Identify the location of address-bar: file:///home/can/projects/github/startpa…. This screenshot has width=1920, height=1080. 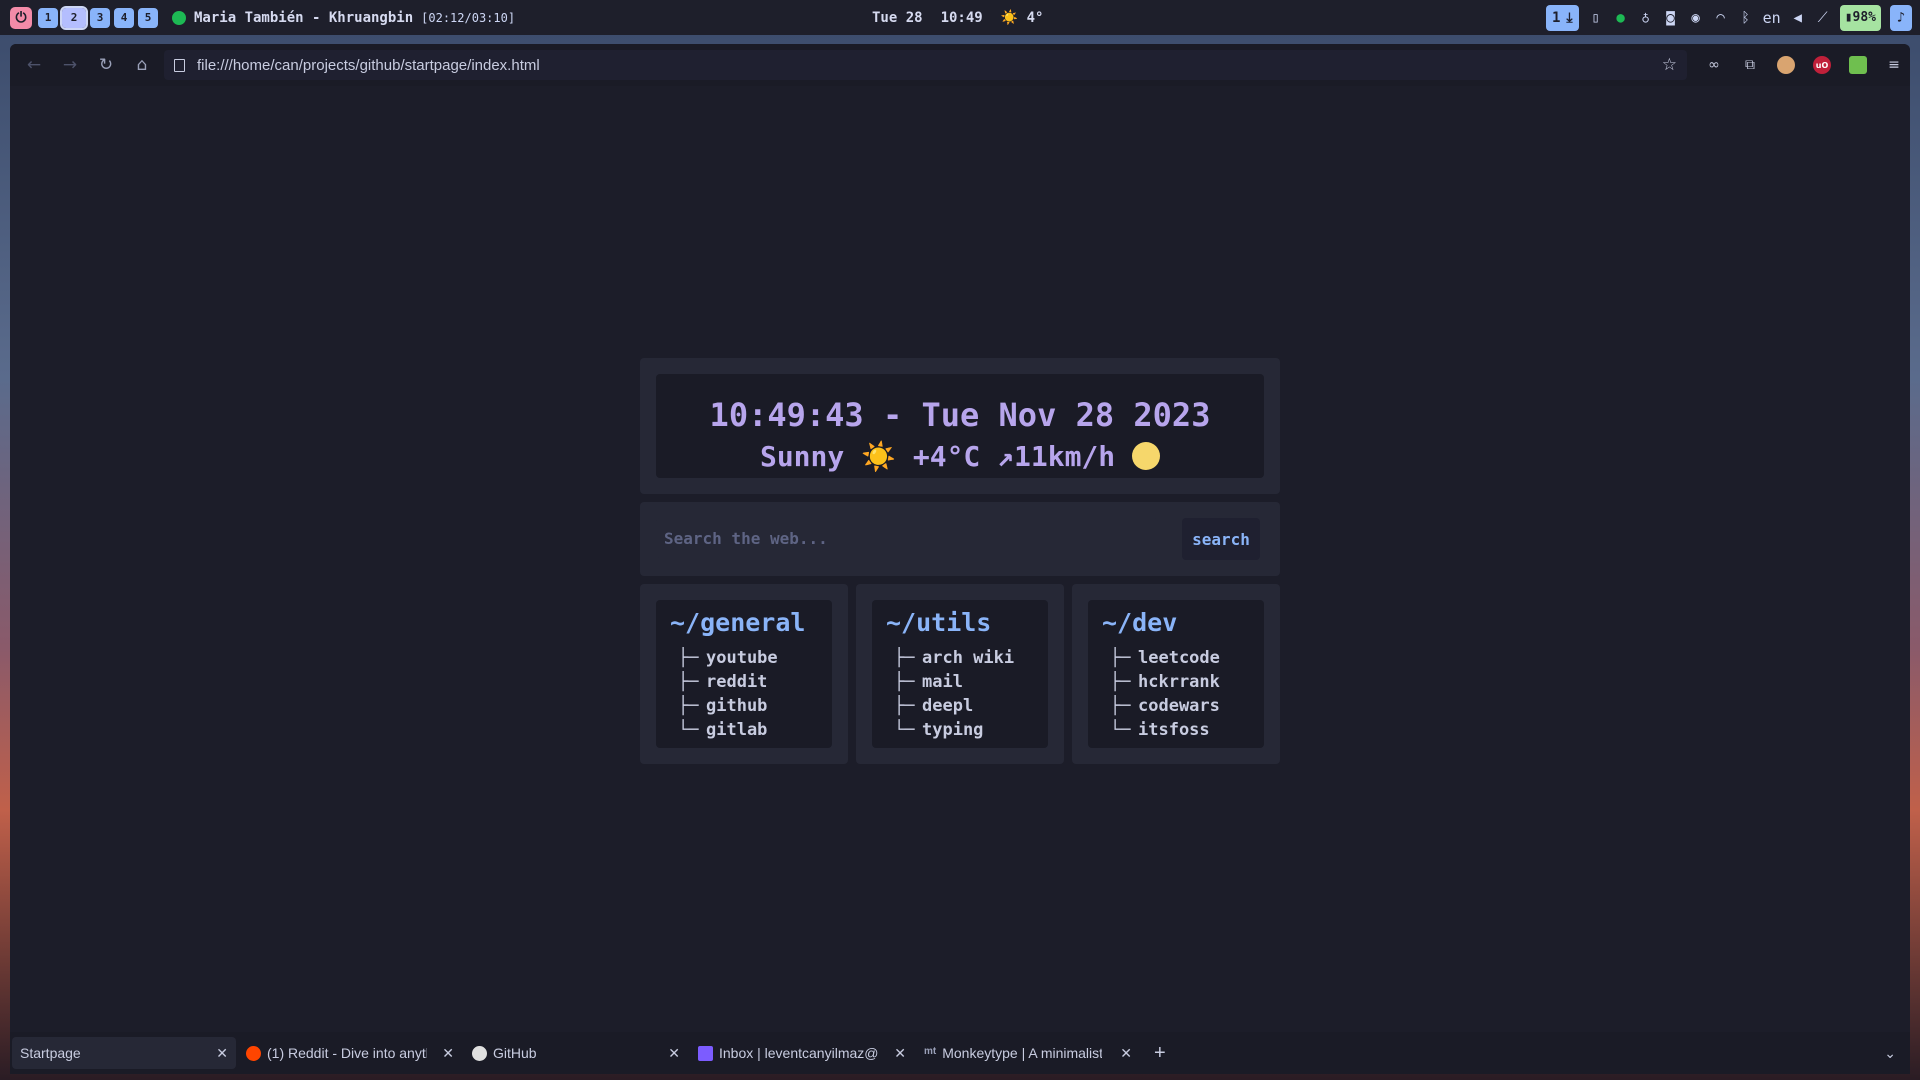
(925, 65).